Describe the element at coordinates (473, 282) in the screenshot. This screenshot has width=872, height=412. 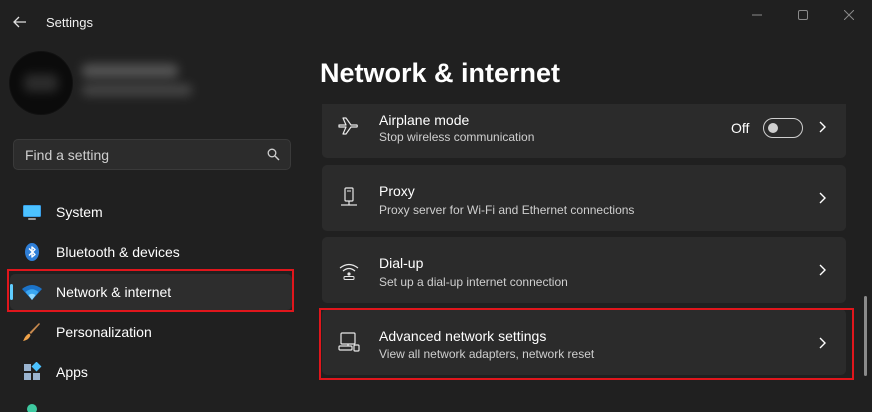
I see `setting-subtitle: Set up a dial-up internet connection` at that location.